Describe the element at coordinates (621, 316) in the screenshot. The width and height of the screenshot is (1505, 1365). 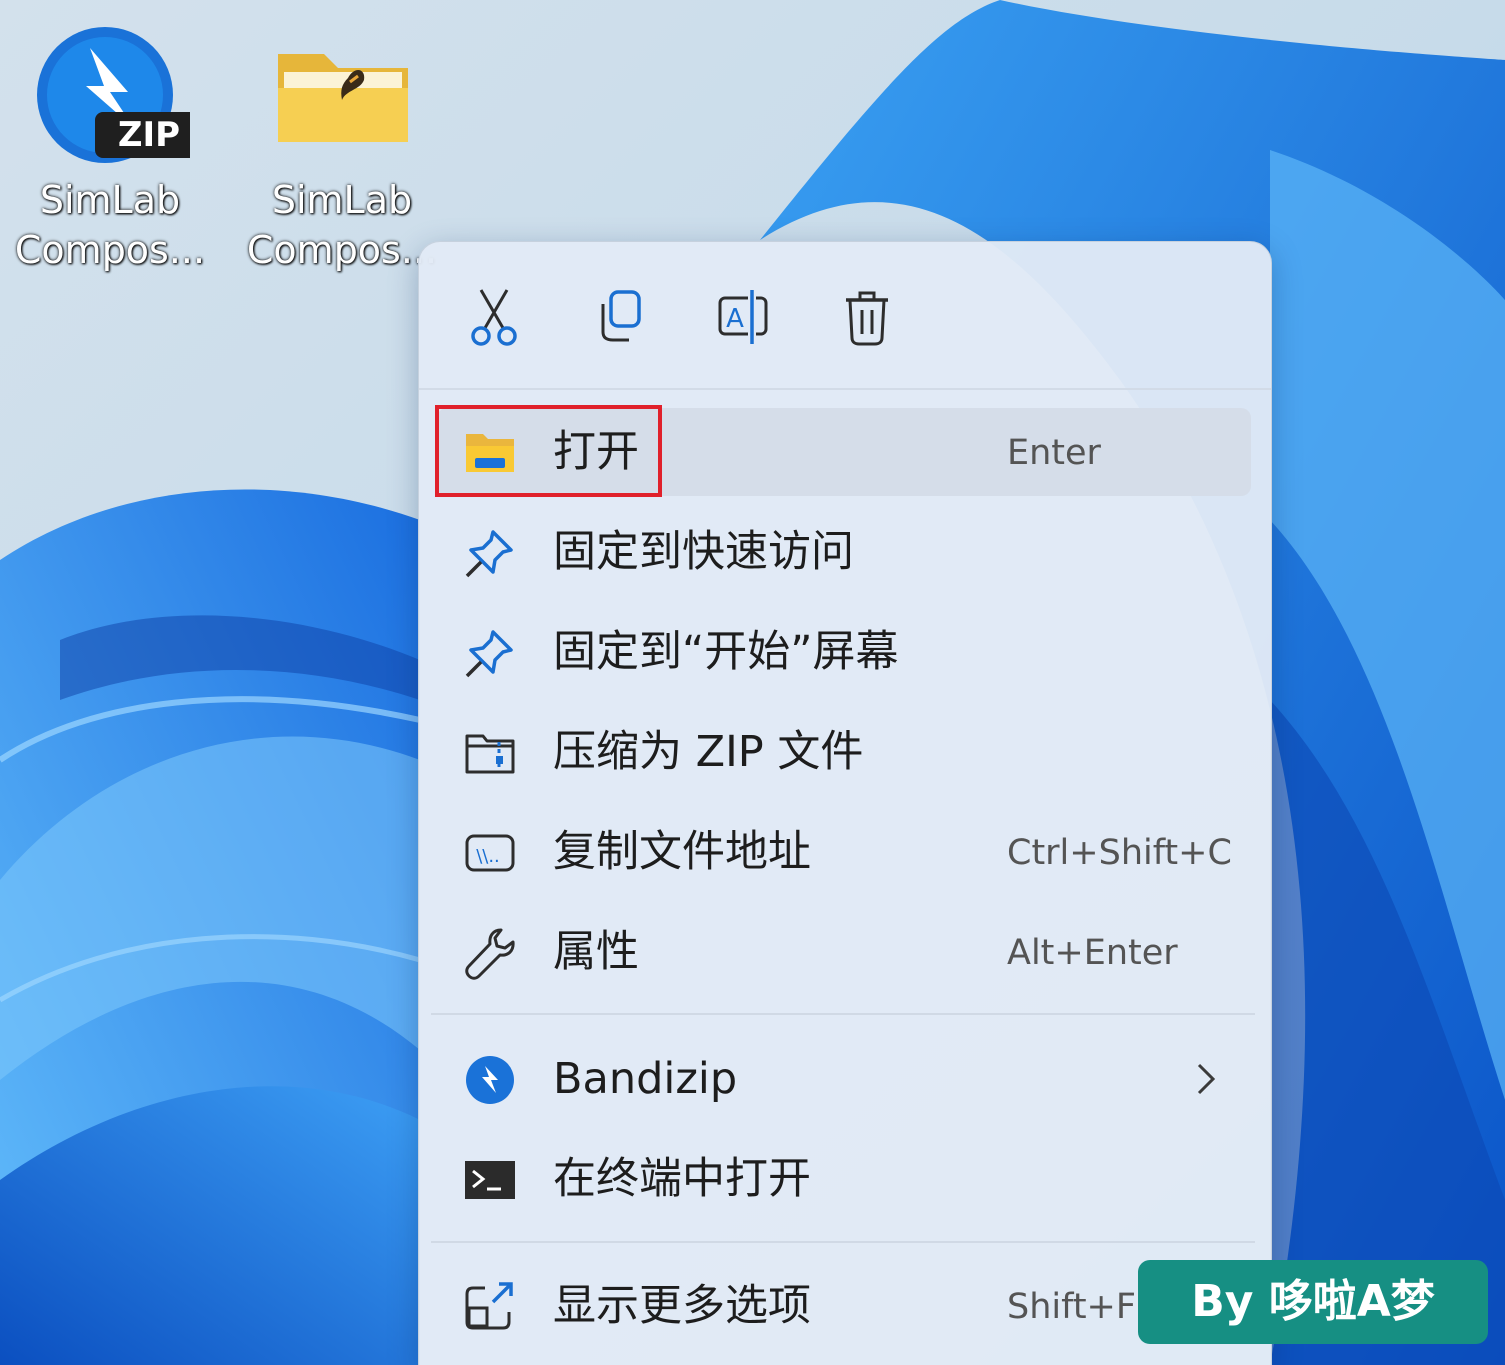
I see `copy-icon` at that location.